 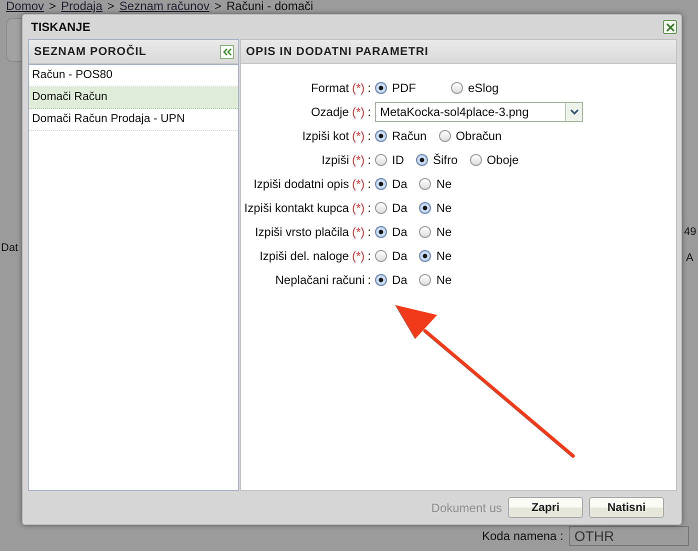 What do you see at coordinates (470, 136) in the screenshot?
I see `radio-option: Obračun` at bounding box center [470, 136].